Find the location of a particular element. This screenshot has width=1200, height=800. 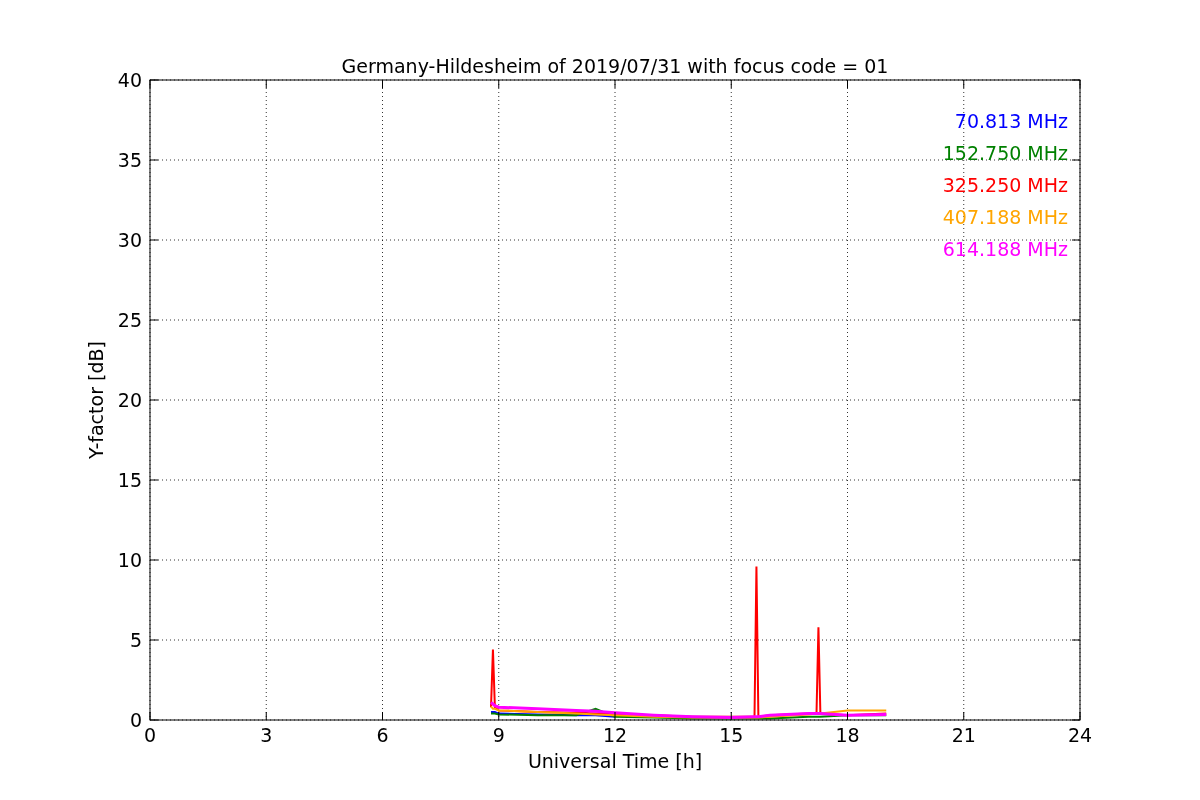

y-tick-label: 10 is located at coordinates (129, 560).